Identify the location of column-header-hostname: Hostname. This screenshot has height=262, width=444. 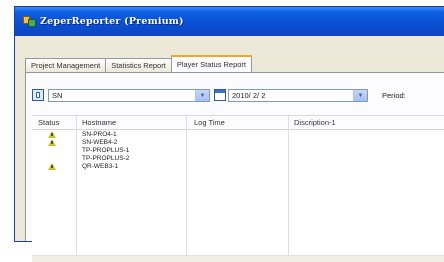
(99, 122).